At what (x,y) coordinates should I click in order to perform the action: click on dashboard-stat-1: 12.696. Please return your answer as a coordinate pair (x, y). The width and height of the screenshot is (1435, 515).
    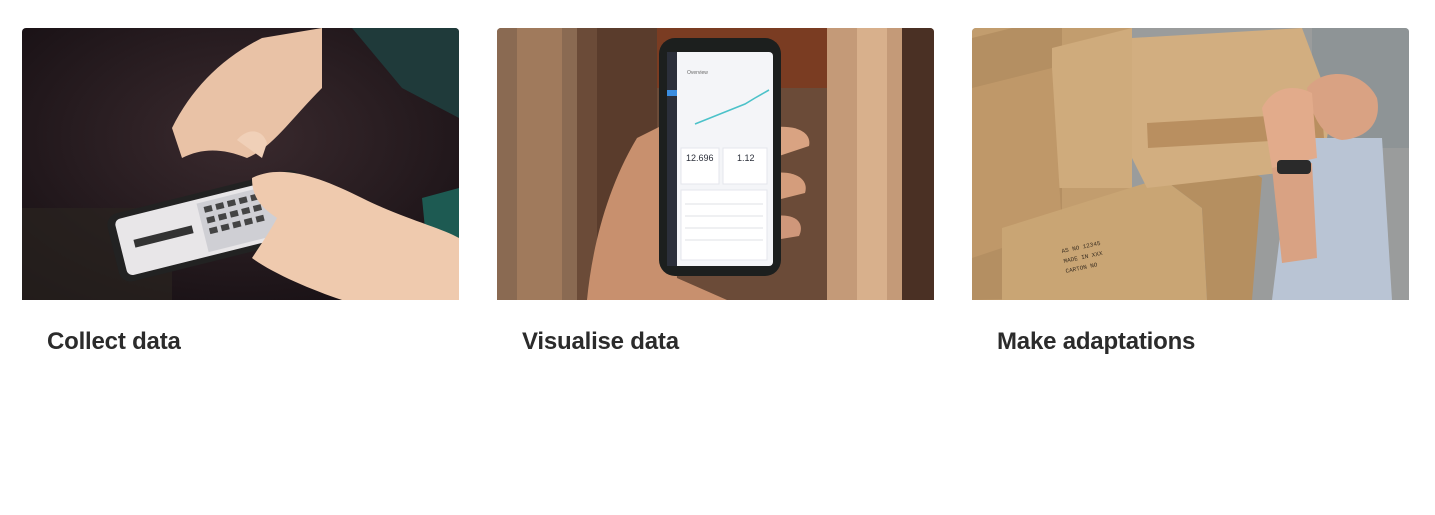
    Looking at the image, I should click on (700, 158).